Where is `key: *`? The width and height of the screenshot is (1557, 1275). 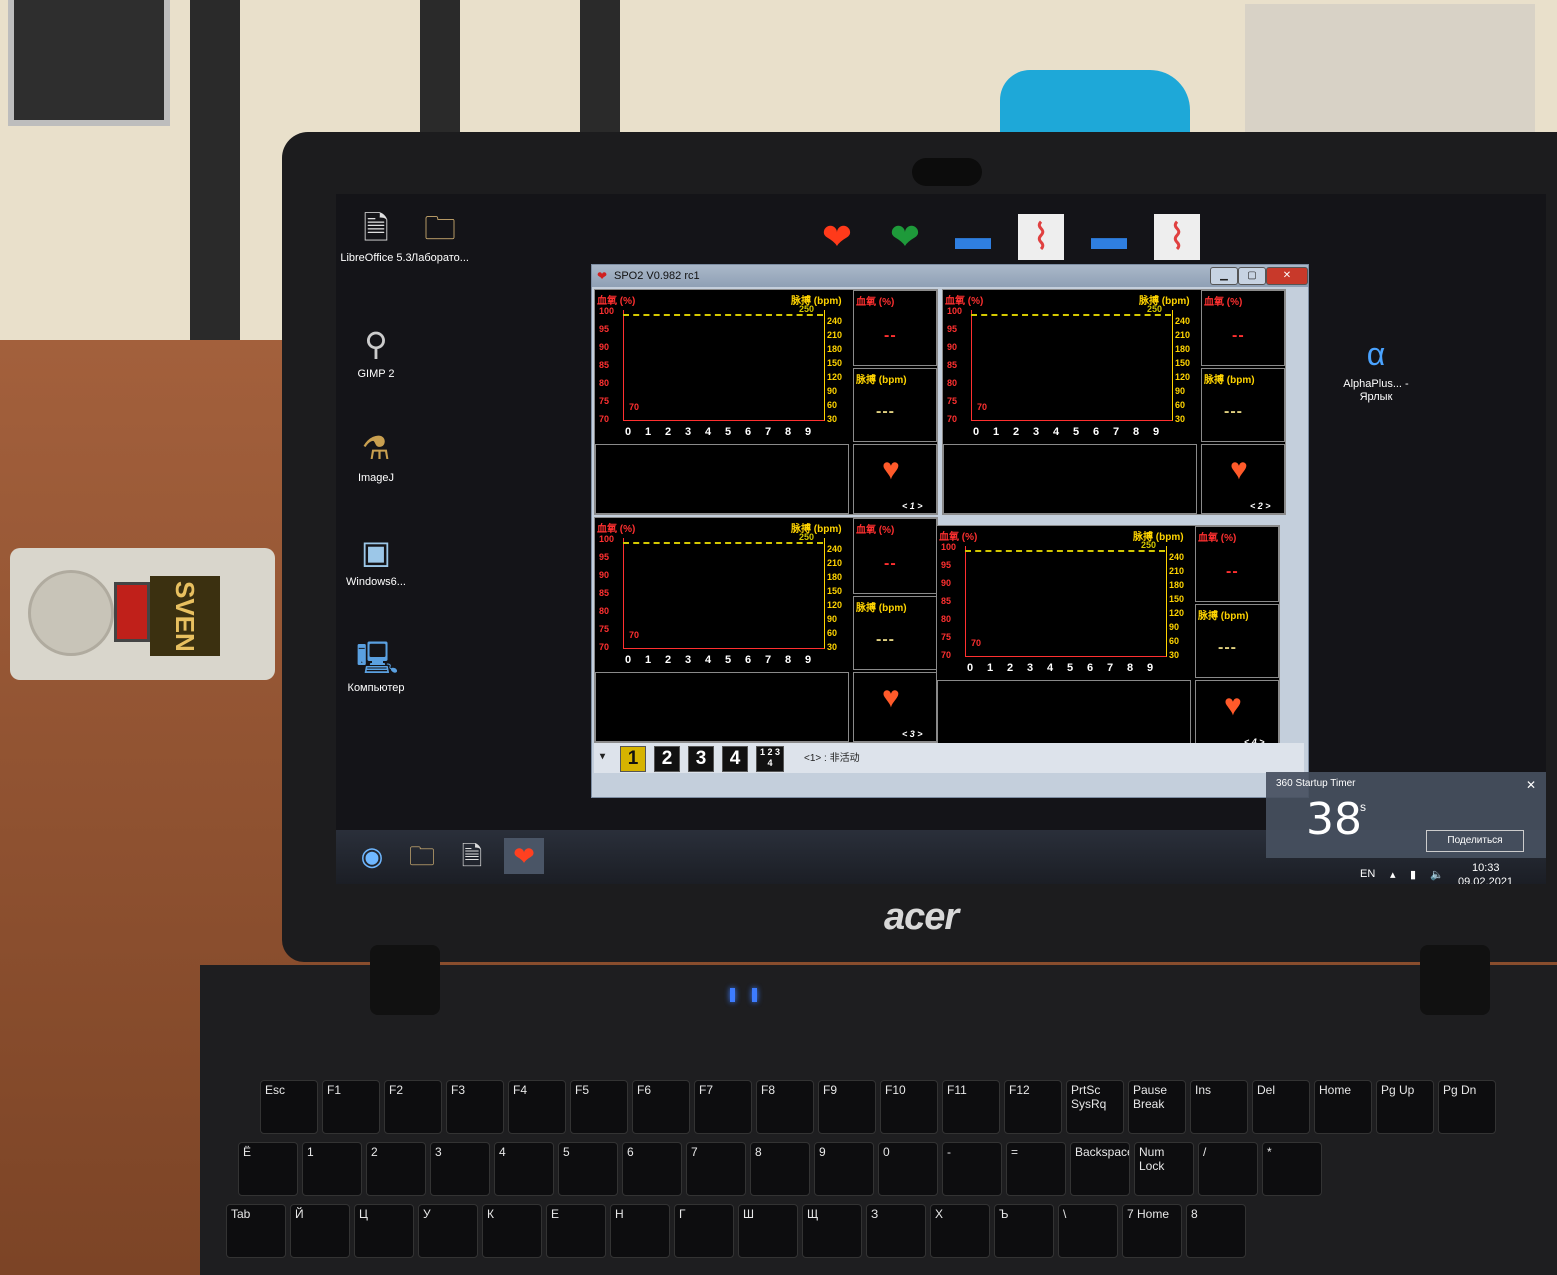
key: * is located at coordinates (1292, 1169).